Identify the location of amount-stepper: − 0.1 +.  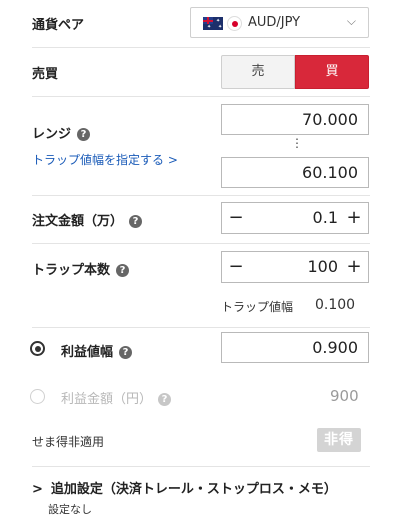
(295, 218).